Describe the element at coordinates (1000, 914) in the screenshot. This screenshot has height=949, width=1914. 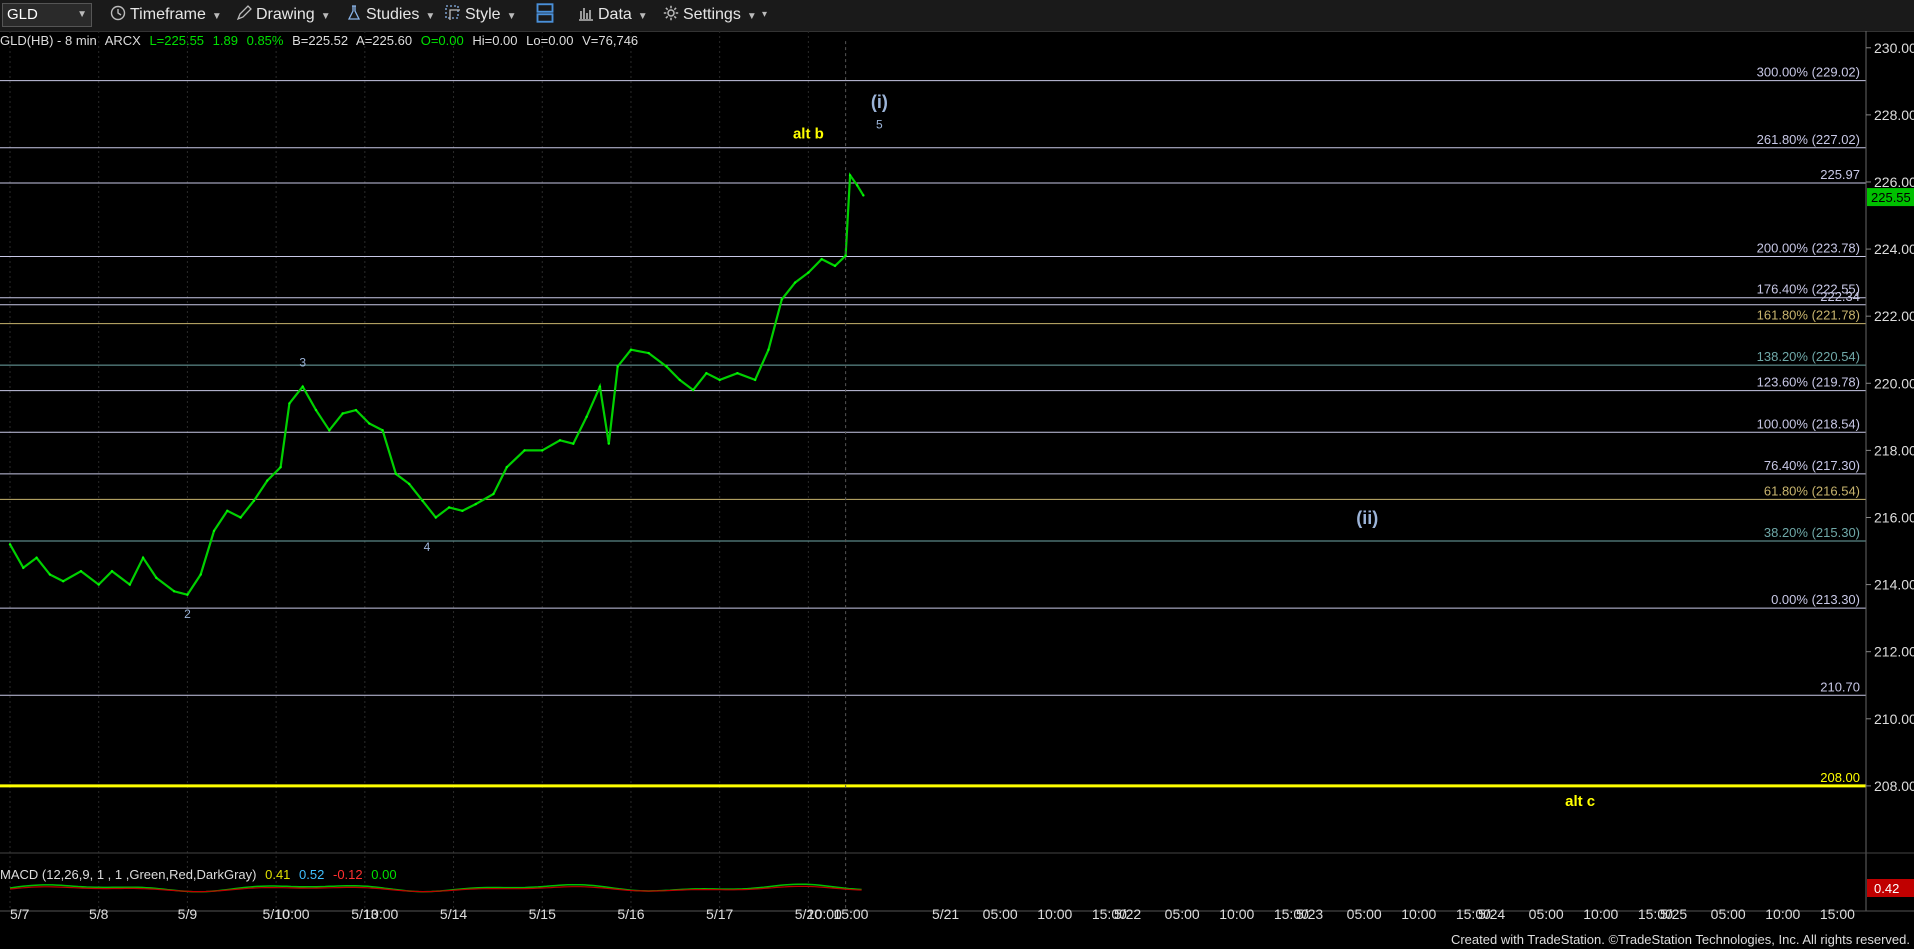
I see `time-tick-label: 05:00` at that location.